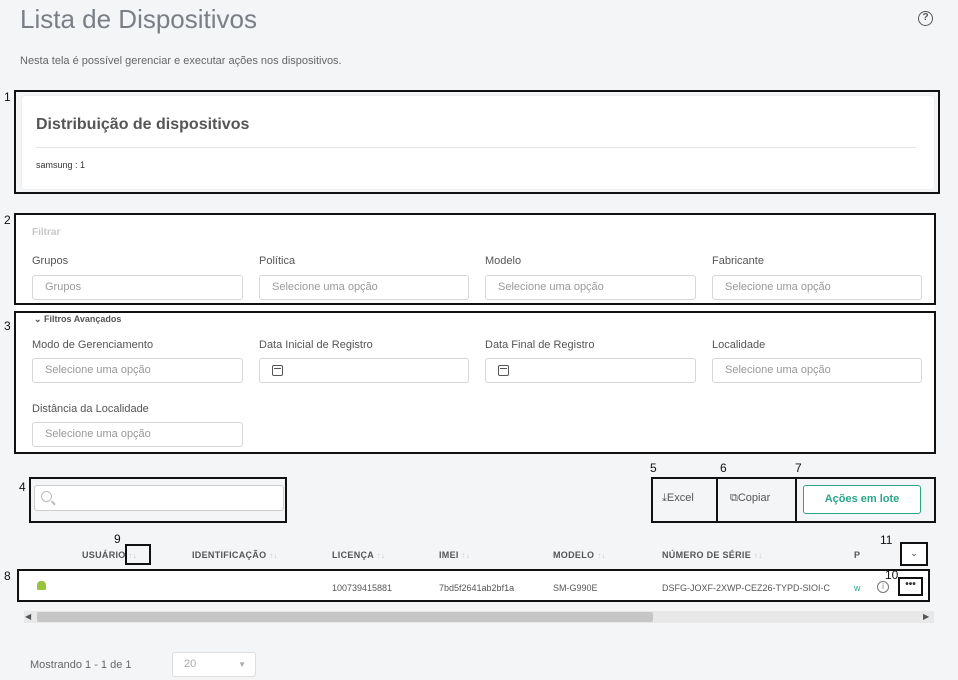 The width and height of the screenshot is (958, 680). I want to click on copy-icon: ⧉, so click(734, 498).